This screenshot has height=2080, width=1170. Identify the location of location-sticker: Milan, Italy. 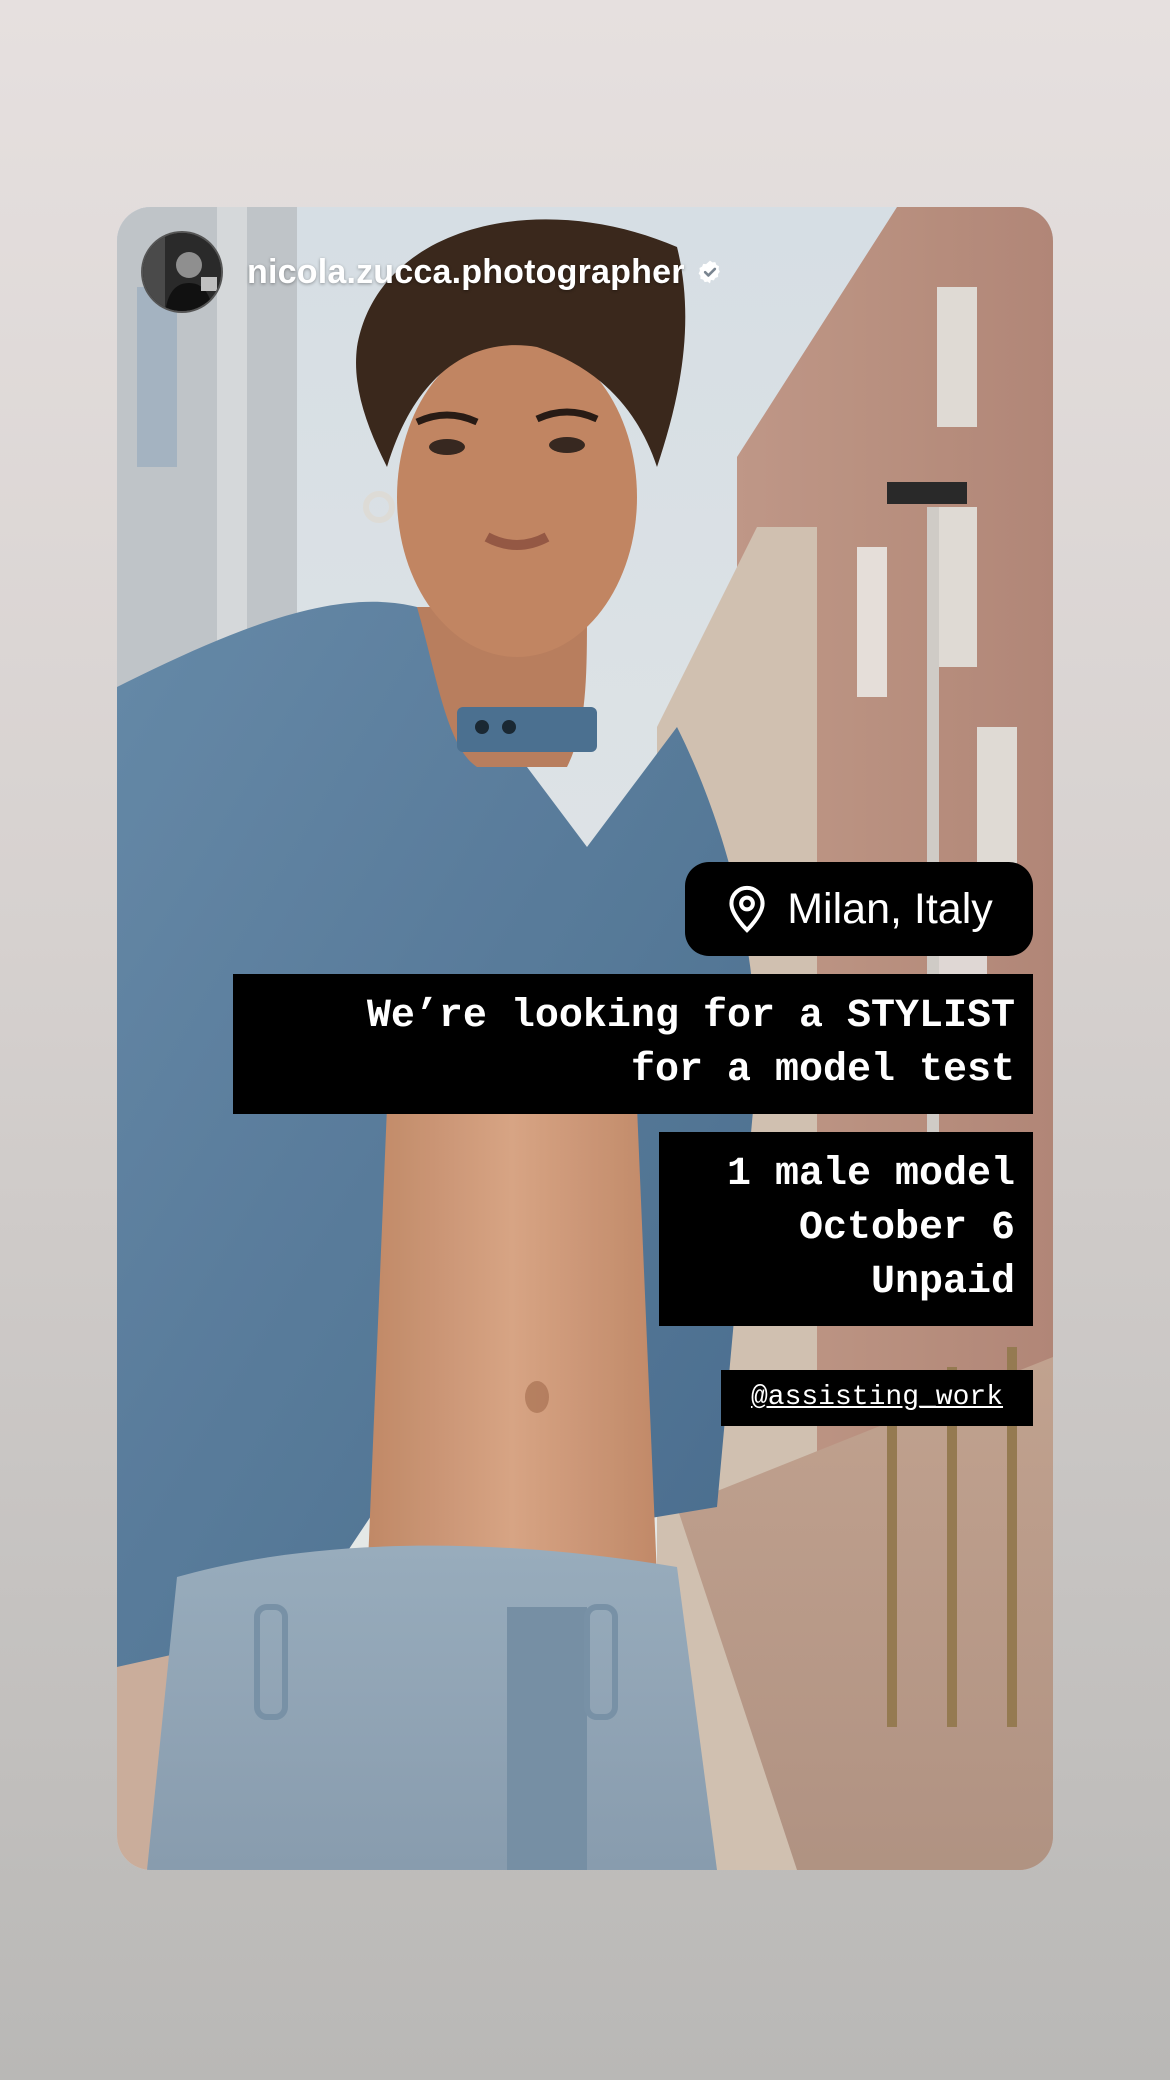
(859, 909).